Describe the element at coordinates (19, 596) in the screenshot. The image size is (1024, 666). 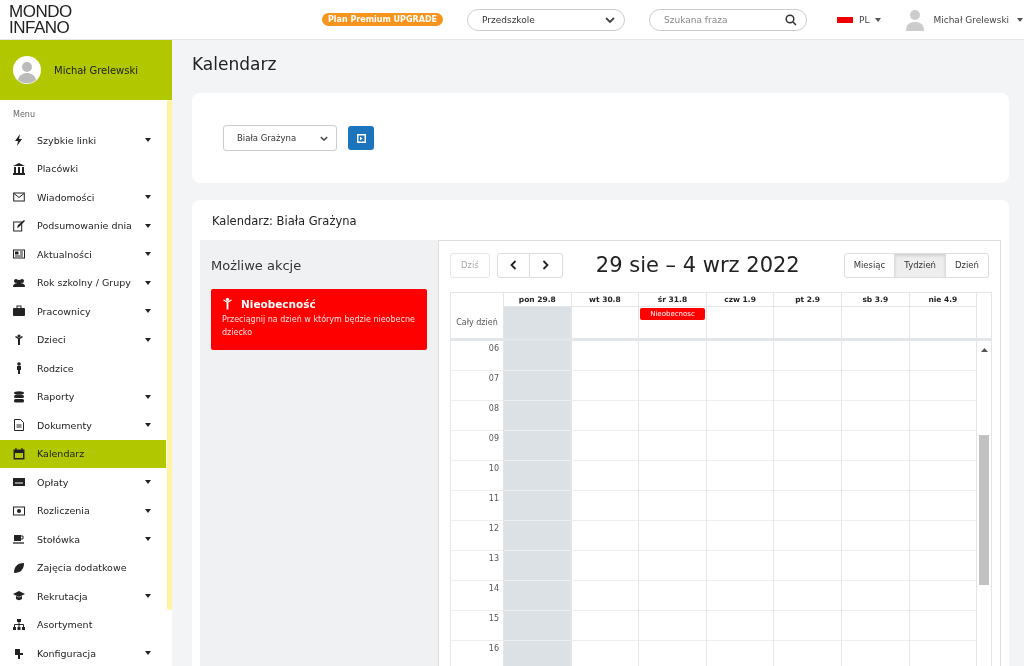
I see `graduation-cap-icon` at that location.